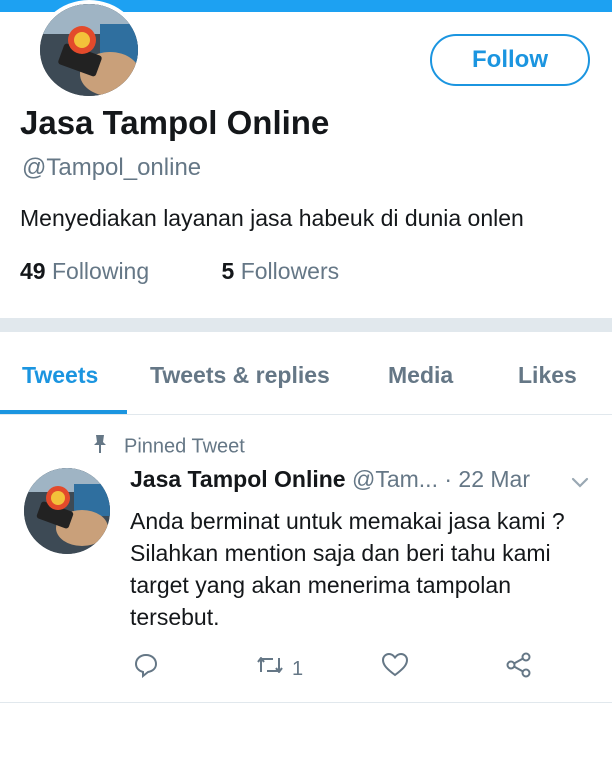  Describe the element at coordinates (184, 446) in the screenshot. I see `pinned-text: Pinned Tweet` at that location.